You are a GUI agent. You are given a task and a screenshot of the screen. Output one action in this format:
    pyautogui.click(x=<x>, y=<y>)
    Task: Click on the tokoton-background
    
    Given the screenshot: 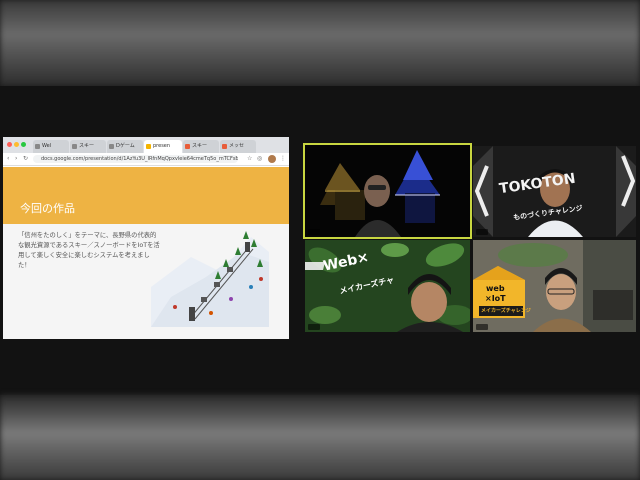 What is the action you would take?
    pyautogui.click(x=554, y=191)
    